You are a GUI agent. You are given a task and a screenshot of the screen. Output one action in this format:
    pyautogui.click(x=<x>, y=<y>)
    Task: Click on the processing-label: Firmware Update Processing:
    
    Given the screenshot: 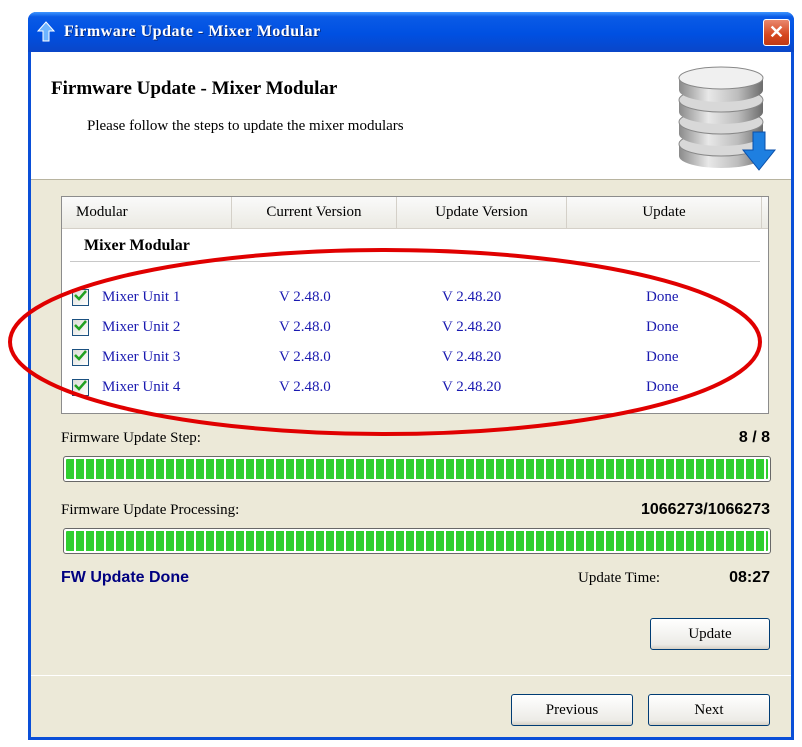 What is the action you would take?
    pyautogui.click(x=150, y=510)
    